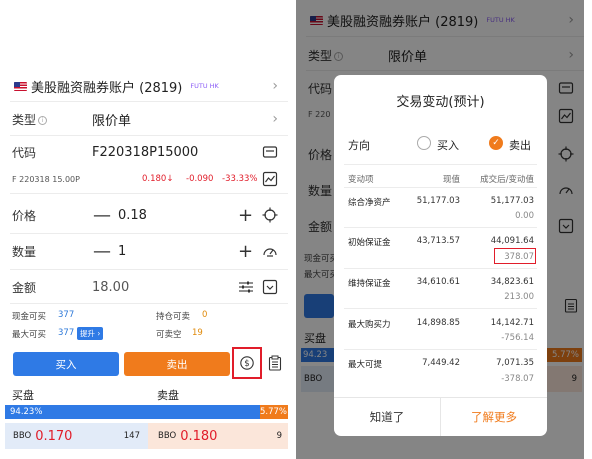 The width and height of the screenshot is (592, 459). What do you see at coordinates (494, 417) in the screenshot?
I see `learn-more-button: 了解更多` at bounding box center [494, 417].